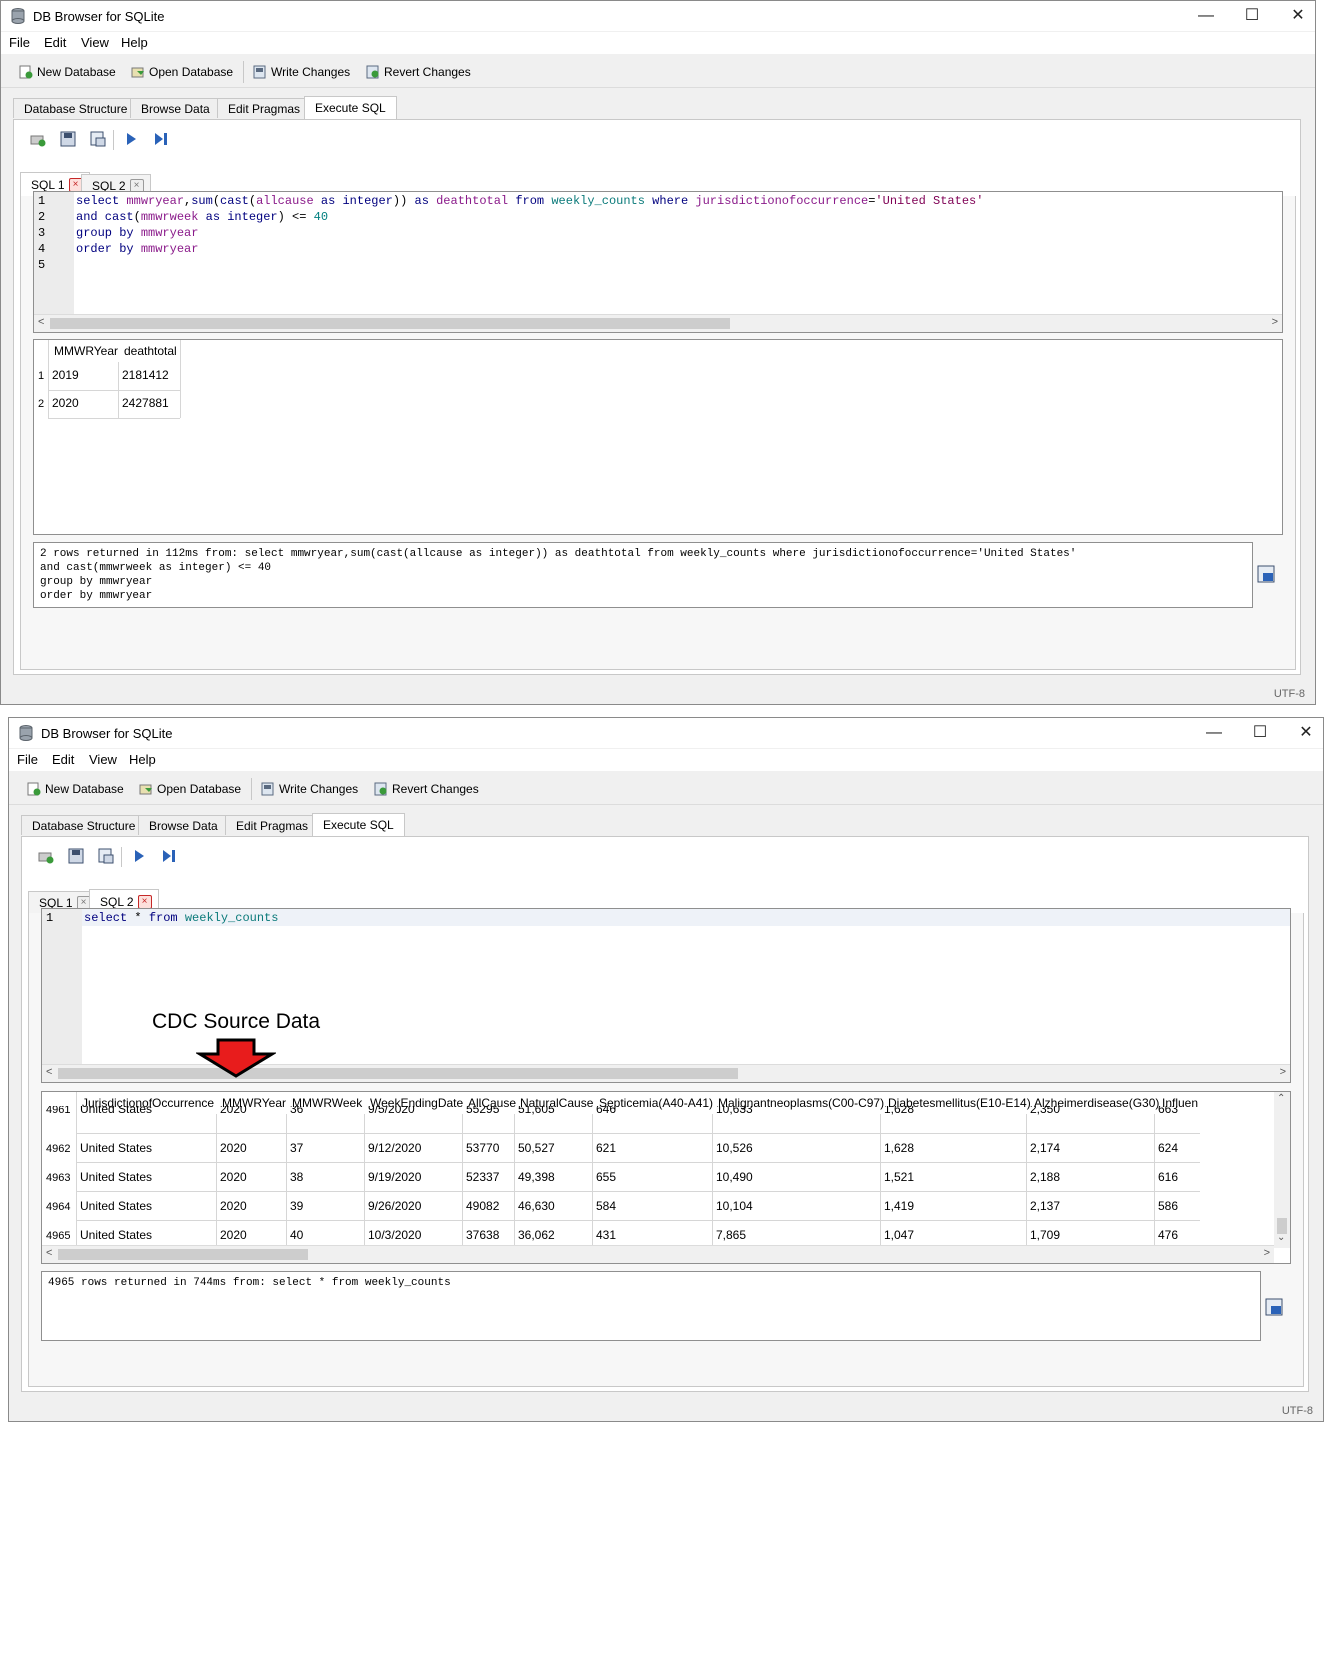 Image resolution: width=1324 pixels, height=1656 pixels. What do you see at coordinates (1168, 1148) in the screenshot?
I see `table-cell: 624` at bounding box center [1168, 1148].